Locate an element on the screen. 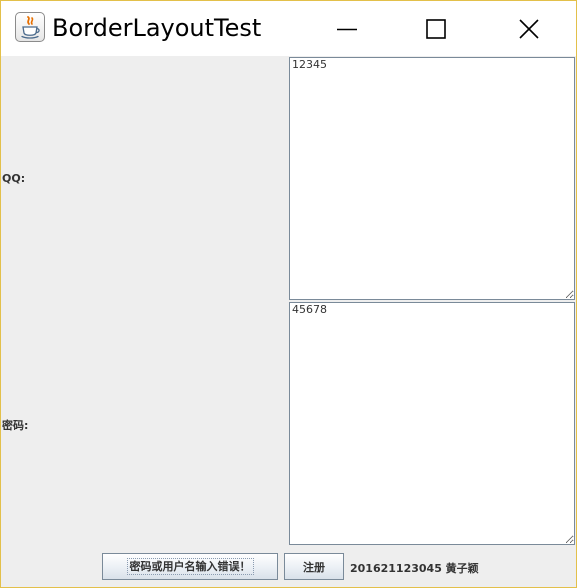  maximize-button is located at coordinates (436, 28).